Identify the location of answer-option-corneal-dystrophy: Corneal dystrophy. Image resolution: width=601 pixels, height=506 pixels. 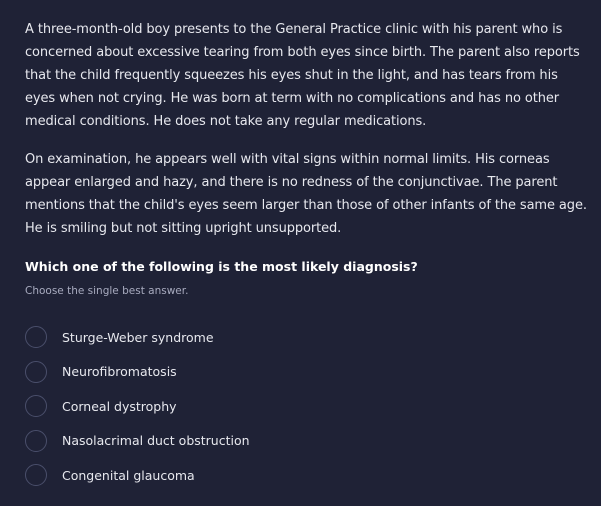
(306, 406).